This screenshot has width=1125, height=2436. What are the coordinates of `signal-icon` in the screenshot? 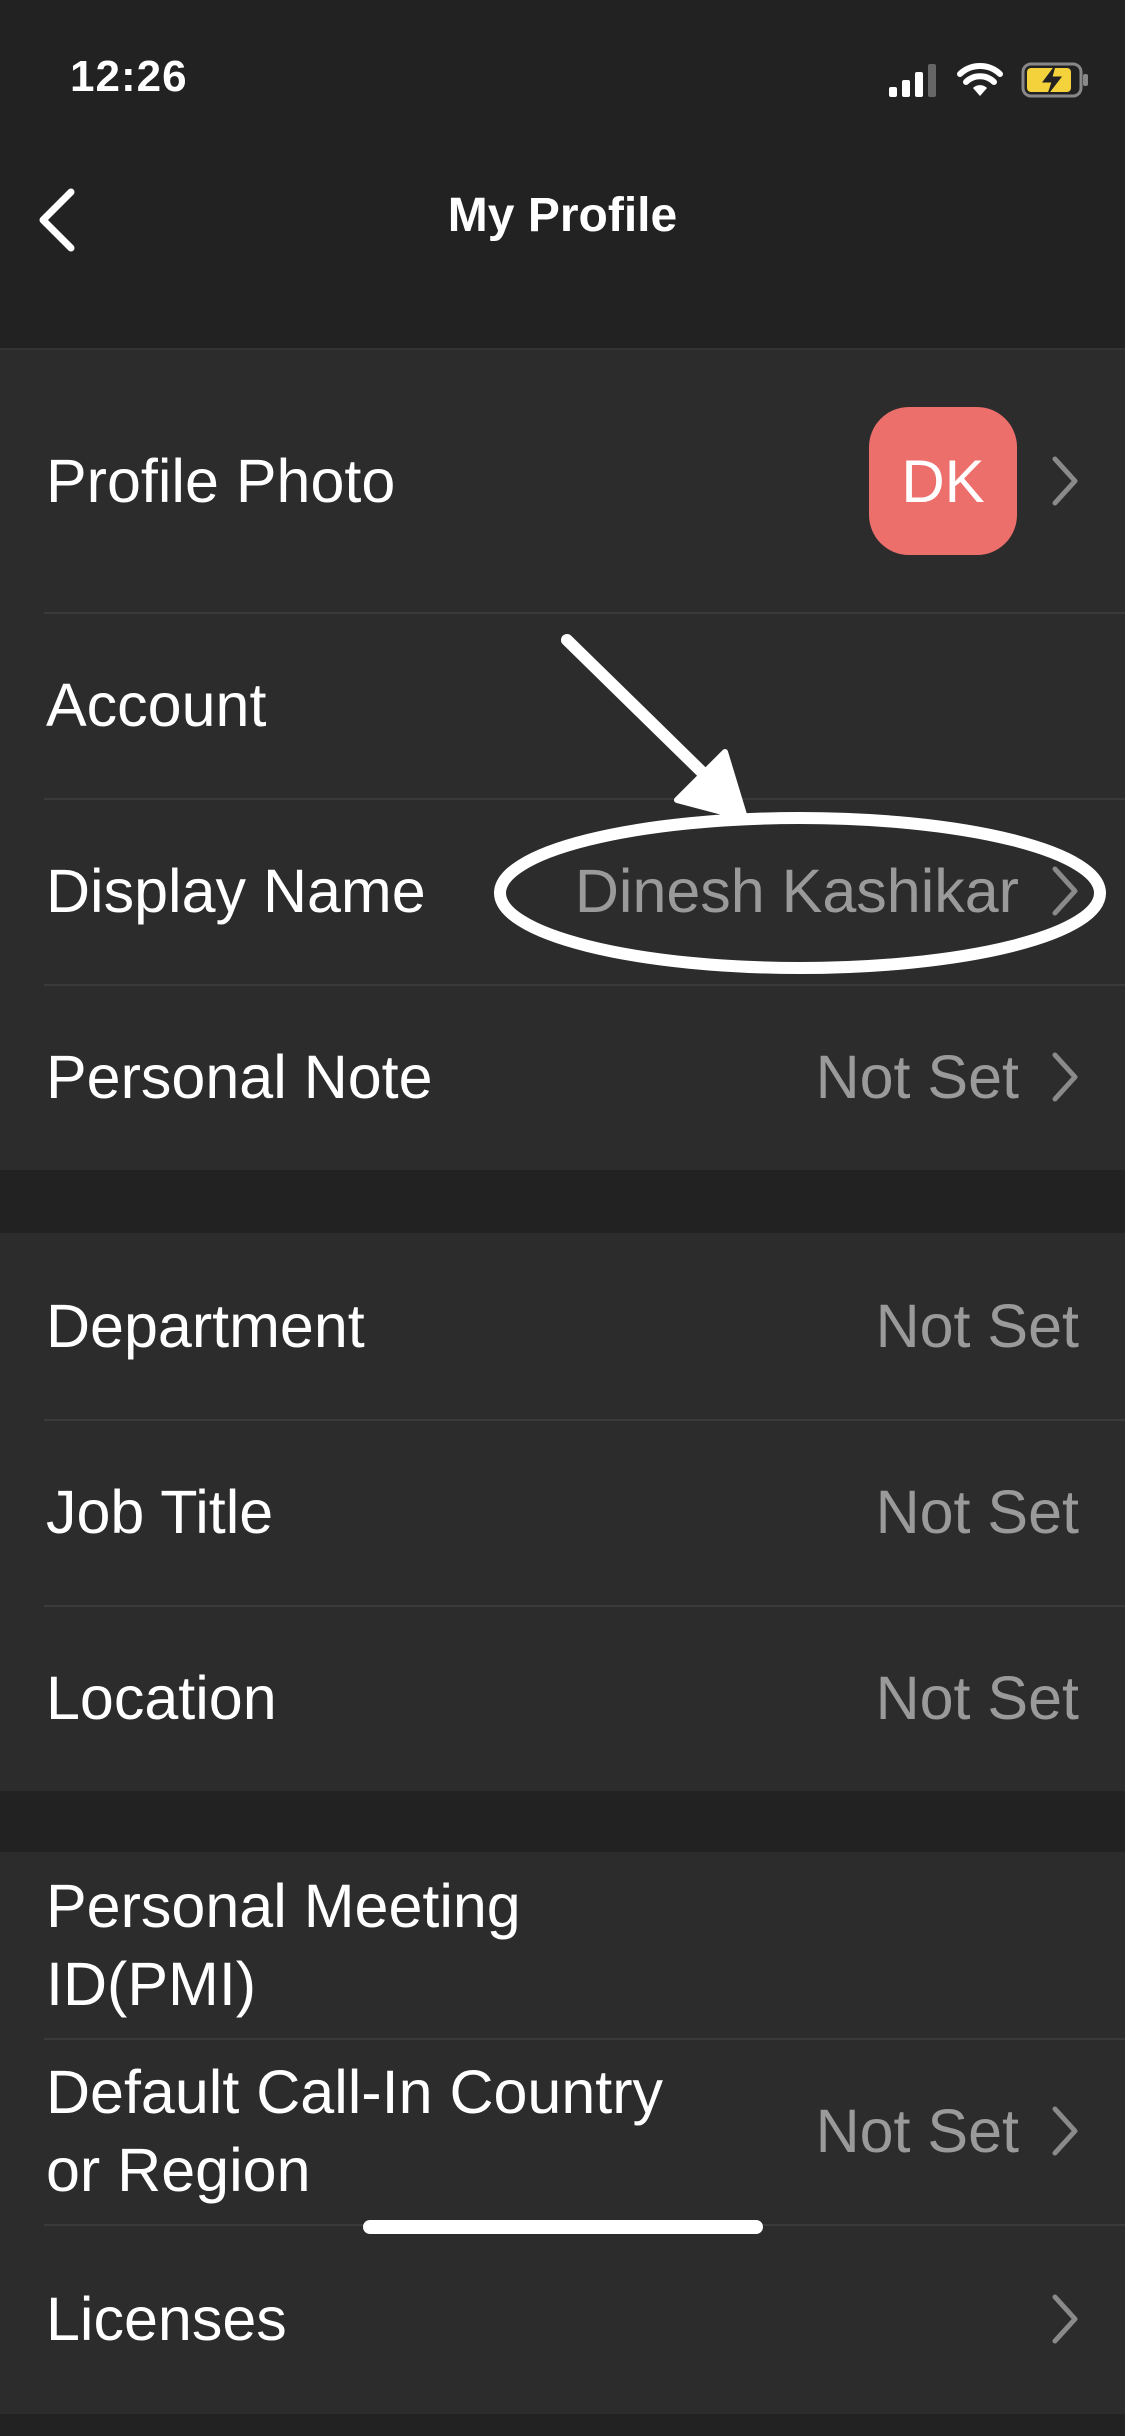 It's located at (914, 82).